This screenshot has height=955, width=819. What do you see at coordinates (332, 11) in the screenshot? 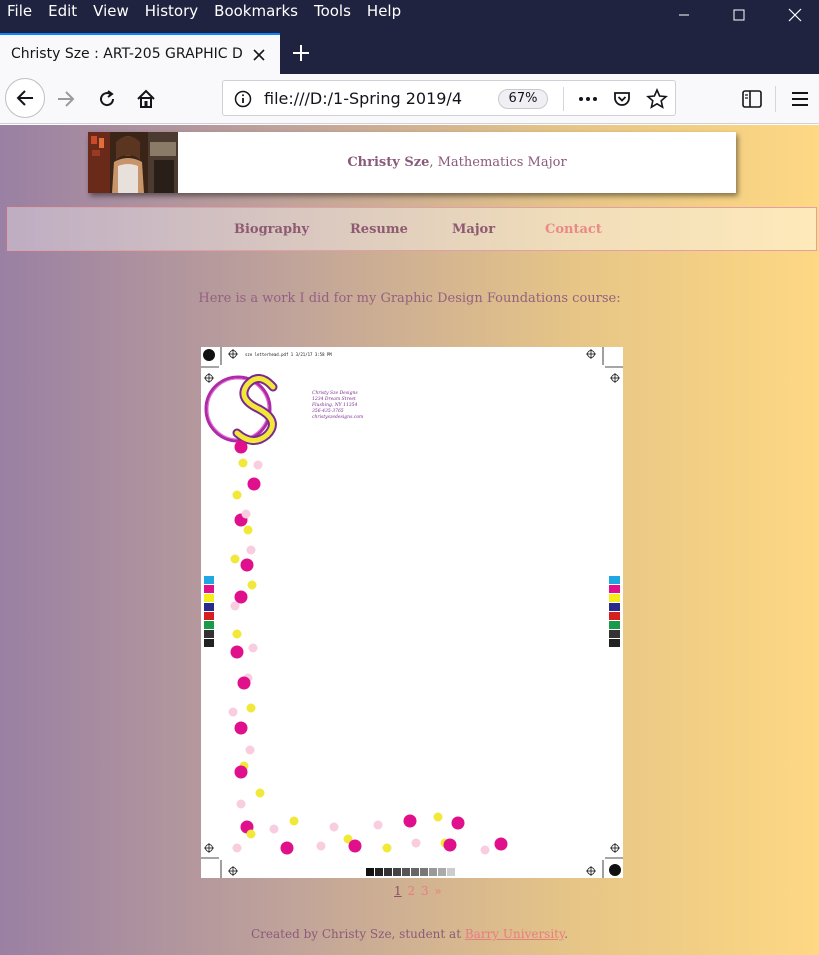
I see `menu-tools: Tools` at bounding box center [332, 11].